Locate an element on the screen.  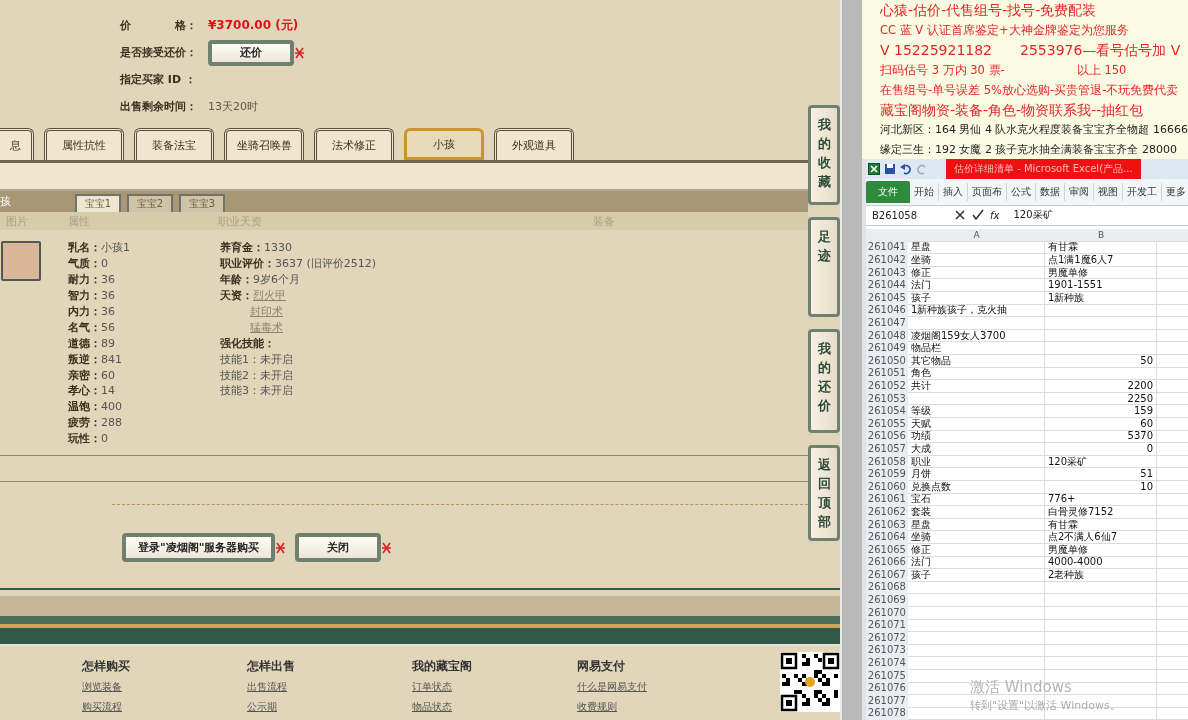
footer-link: 订单状态 is located at coordinates (494, 690).